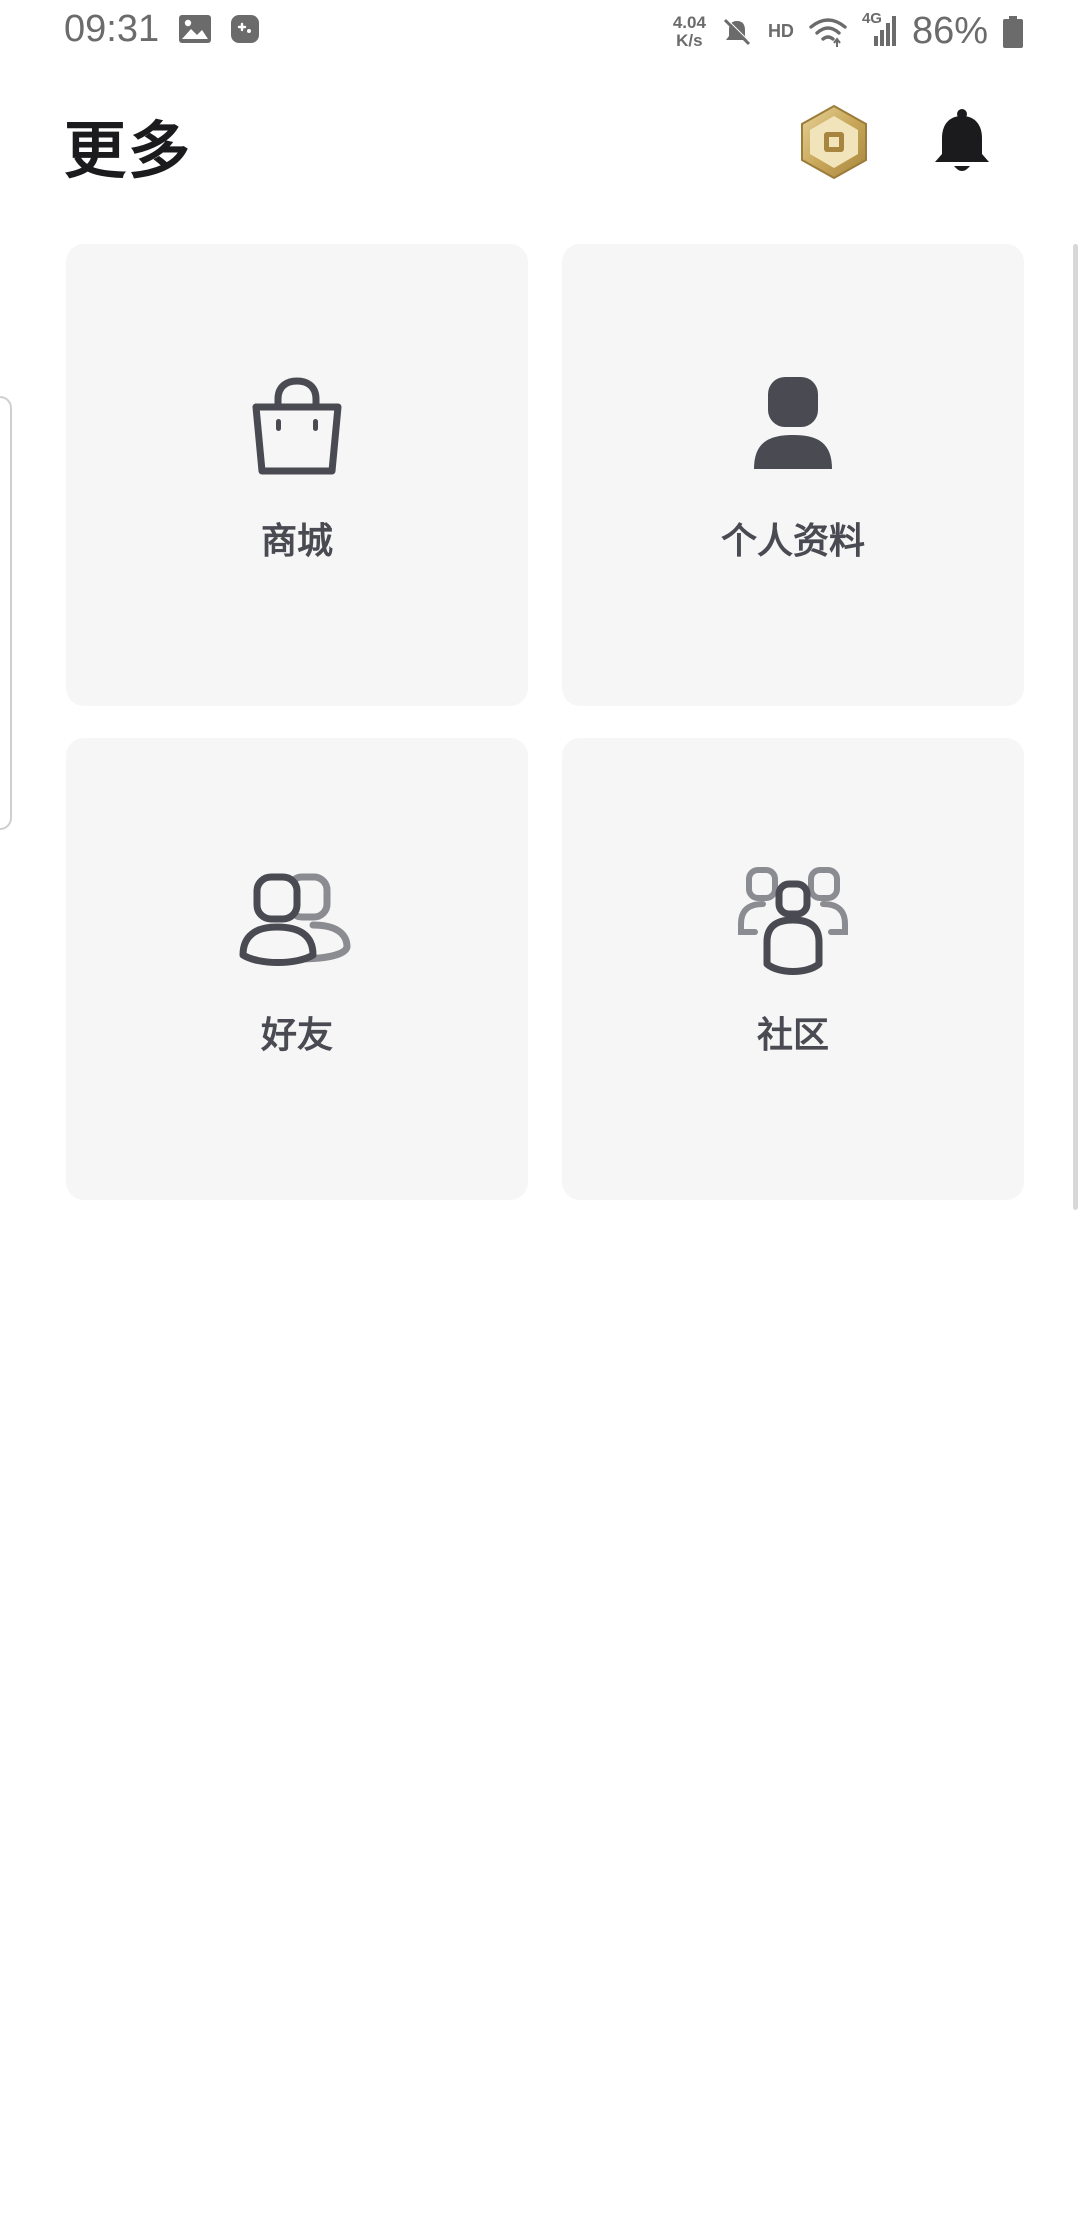 Image resolution: width=1080 pixels, height=2220 pixels. I want to click on wifi-icon, so click(828, 32).